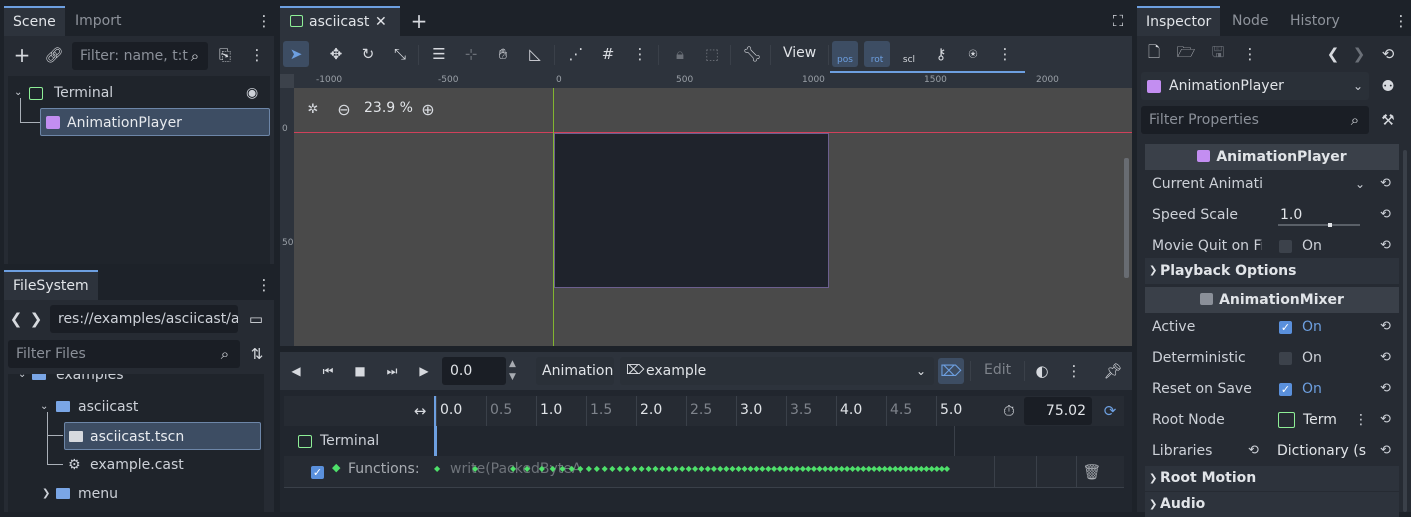  Describe the element at coordinates (1388, 54) in the screenshot. I see `object-history-icon: ⟲` at that location.